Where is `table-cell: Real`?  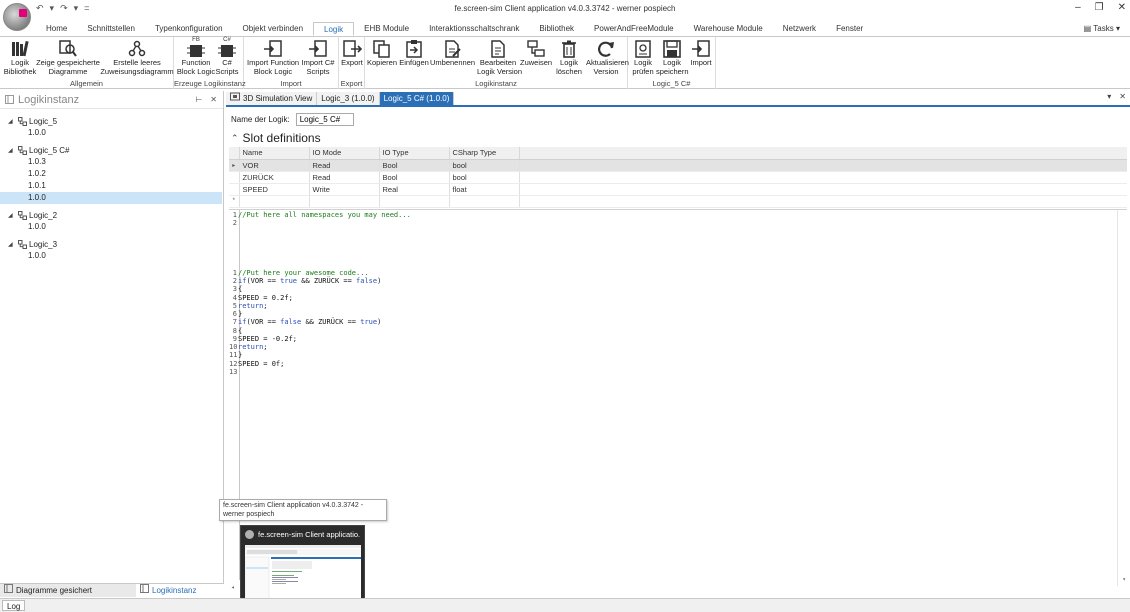 table-cell: Real is located at coordinates (414, 189).